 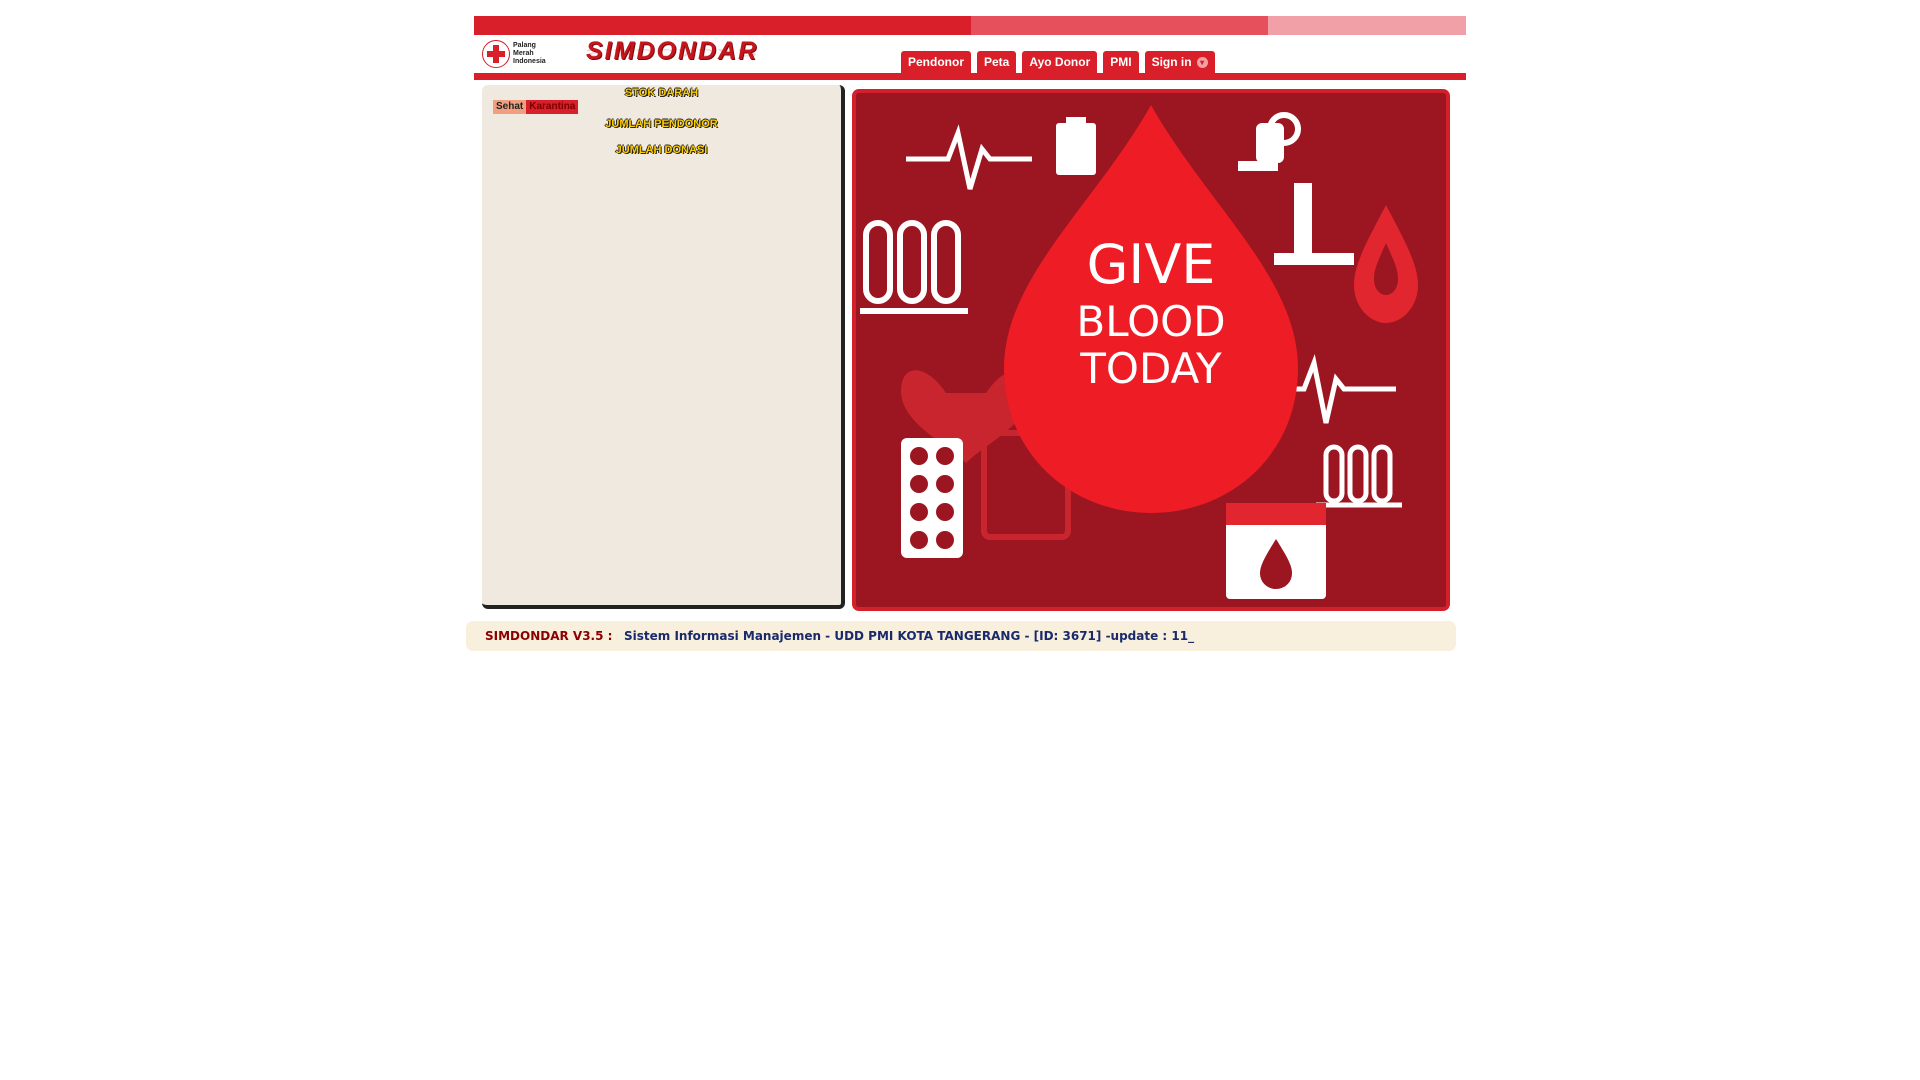 I want to click on calendar-icon, so click(x=1276, y=551).